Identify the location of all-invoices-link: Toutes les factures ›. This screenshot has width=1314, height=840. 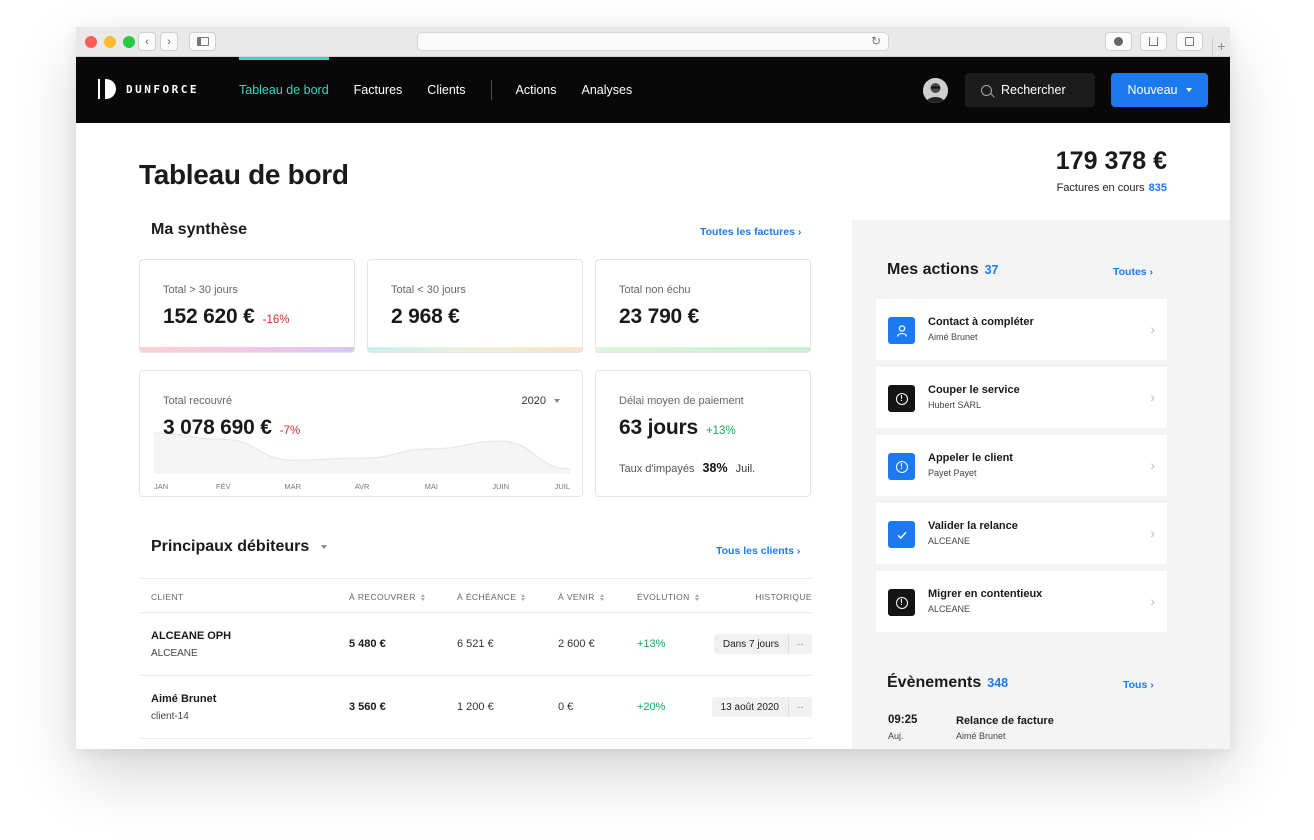
(750, 232).